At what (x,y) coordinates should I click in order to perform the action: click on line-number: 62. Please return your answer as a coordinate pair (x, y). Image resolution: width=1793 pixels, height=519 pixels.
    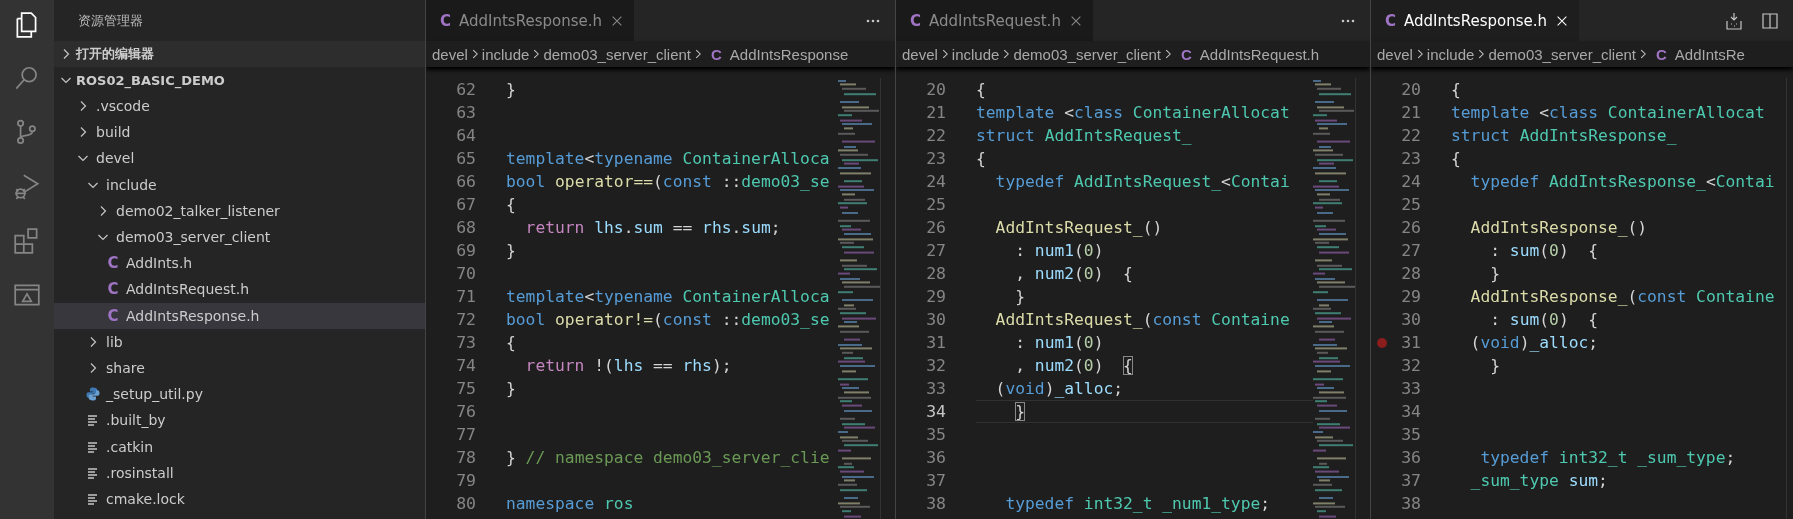
    Looking at the image, I should click on (465, 89).